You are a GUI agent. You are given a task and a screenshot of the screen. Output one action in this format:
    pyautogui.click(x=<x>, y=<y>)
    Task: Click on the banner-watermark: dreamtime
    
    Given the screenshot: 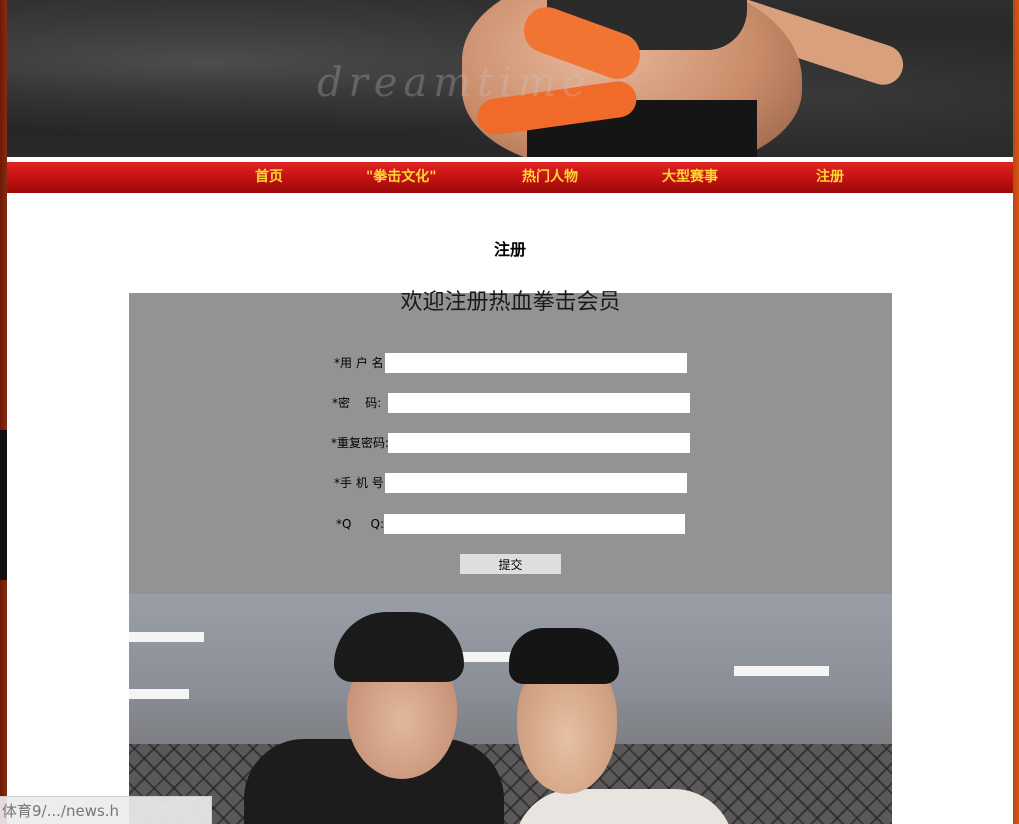 What is the action you would take?
    pyautogui.click(x=454, y=83)
    